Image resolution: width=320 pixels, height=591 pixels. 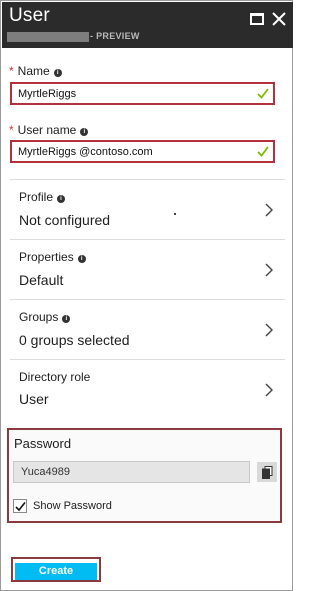 I want to click on create-button-highlight: Create, so click(x=56, y=569).